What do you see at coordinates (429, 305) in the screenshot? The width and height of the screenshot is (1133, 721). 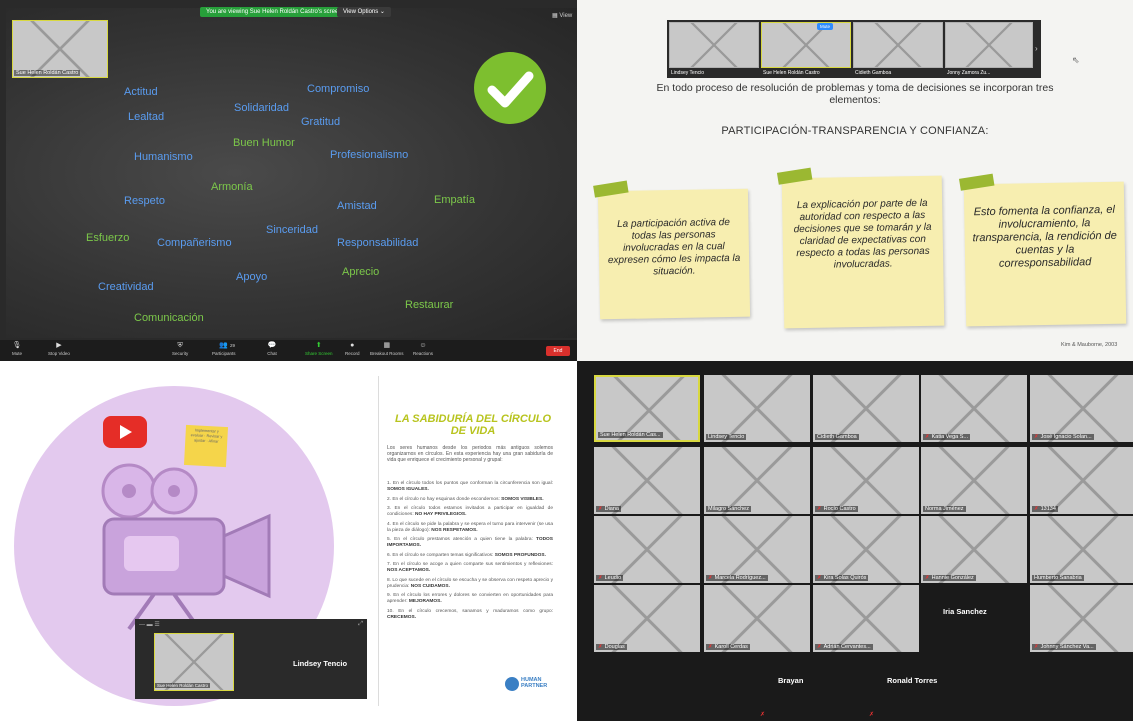 I see `value-word: Restaurar` at bounding box center [429, 305].